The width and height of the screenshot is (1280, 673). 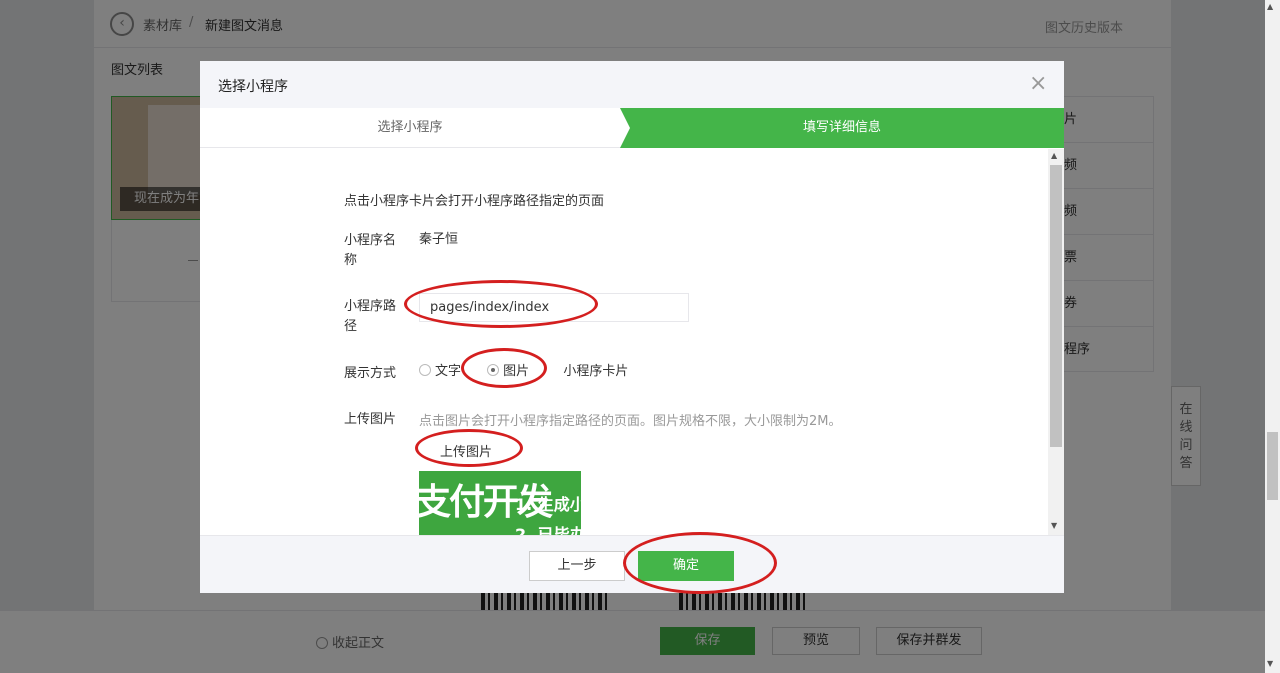 I want to click on dialog-scrollbar-thumb, so click(x=1056, y=306).